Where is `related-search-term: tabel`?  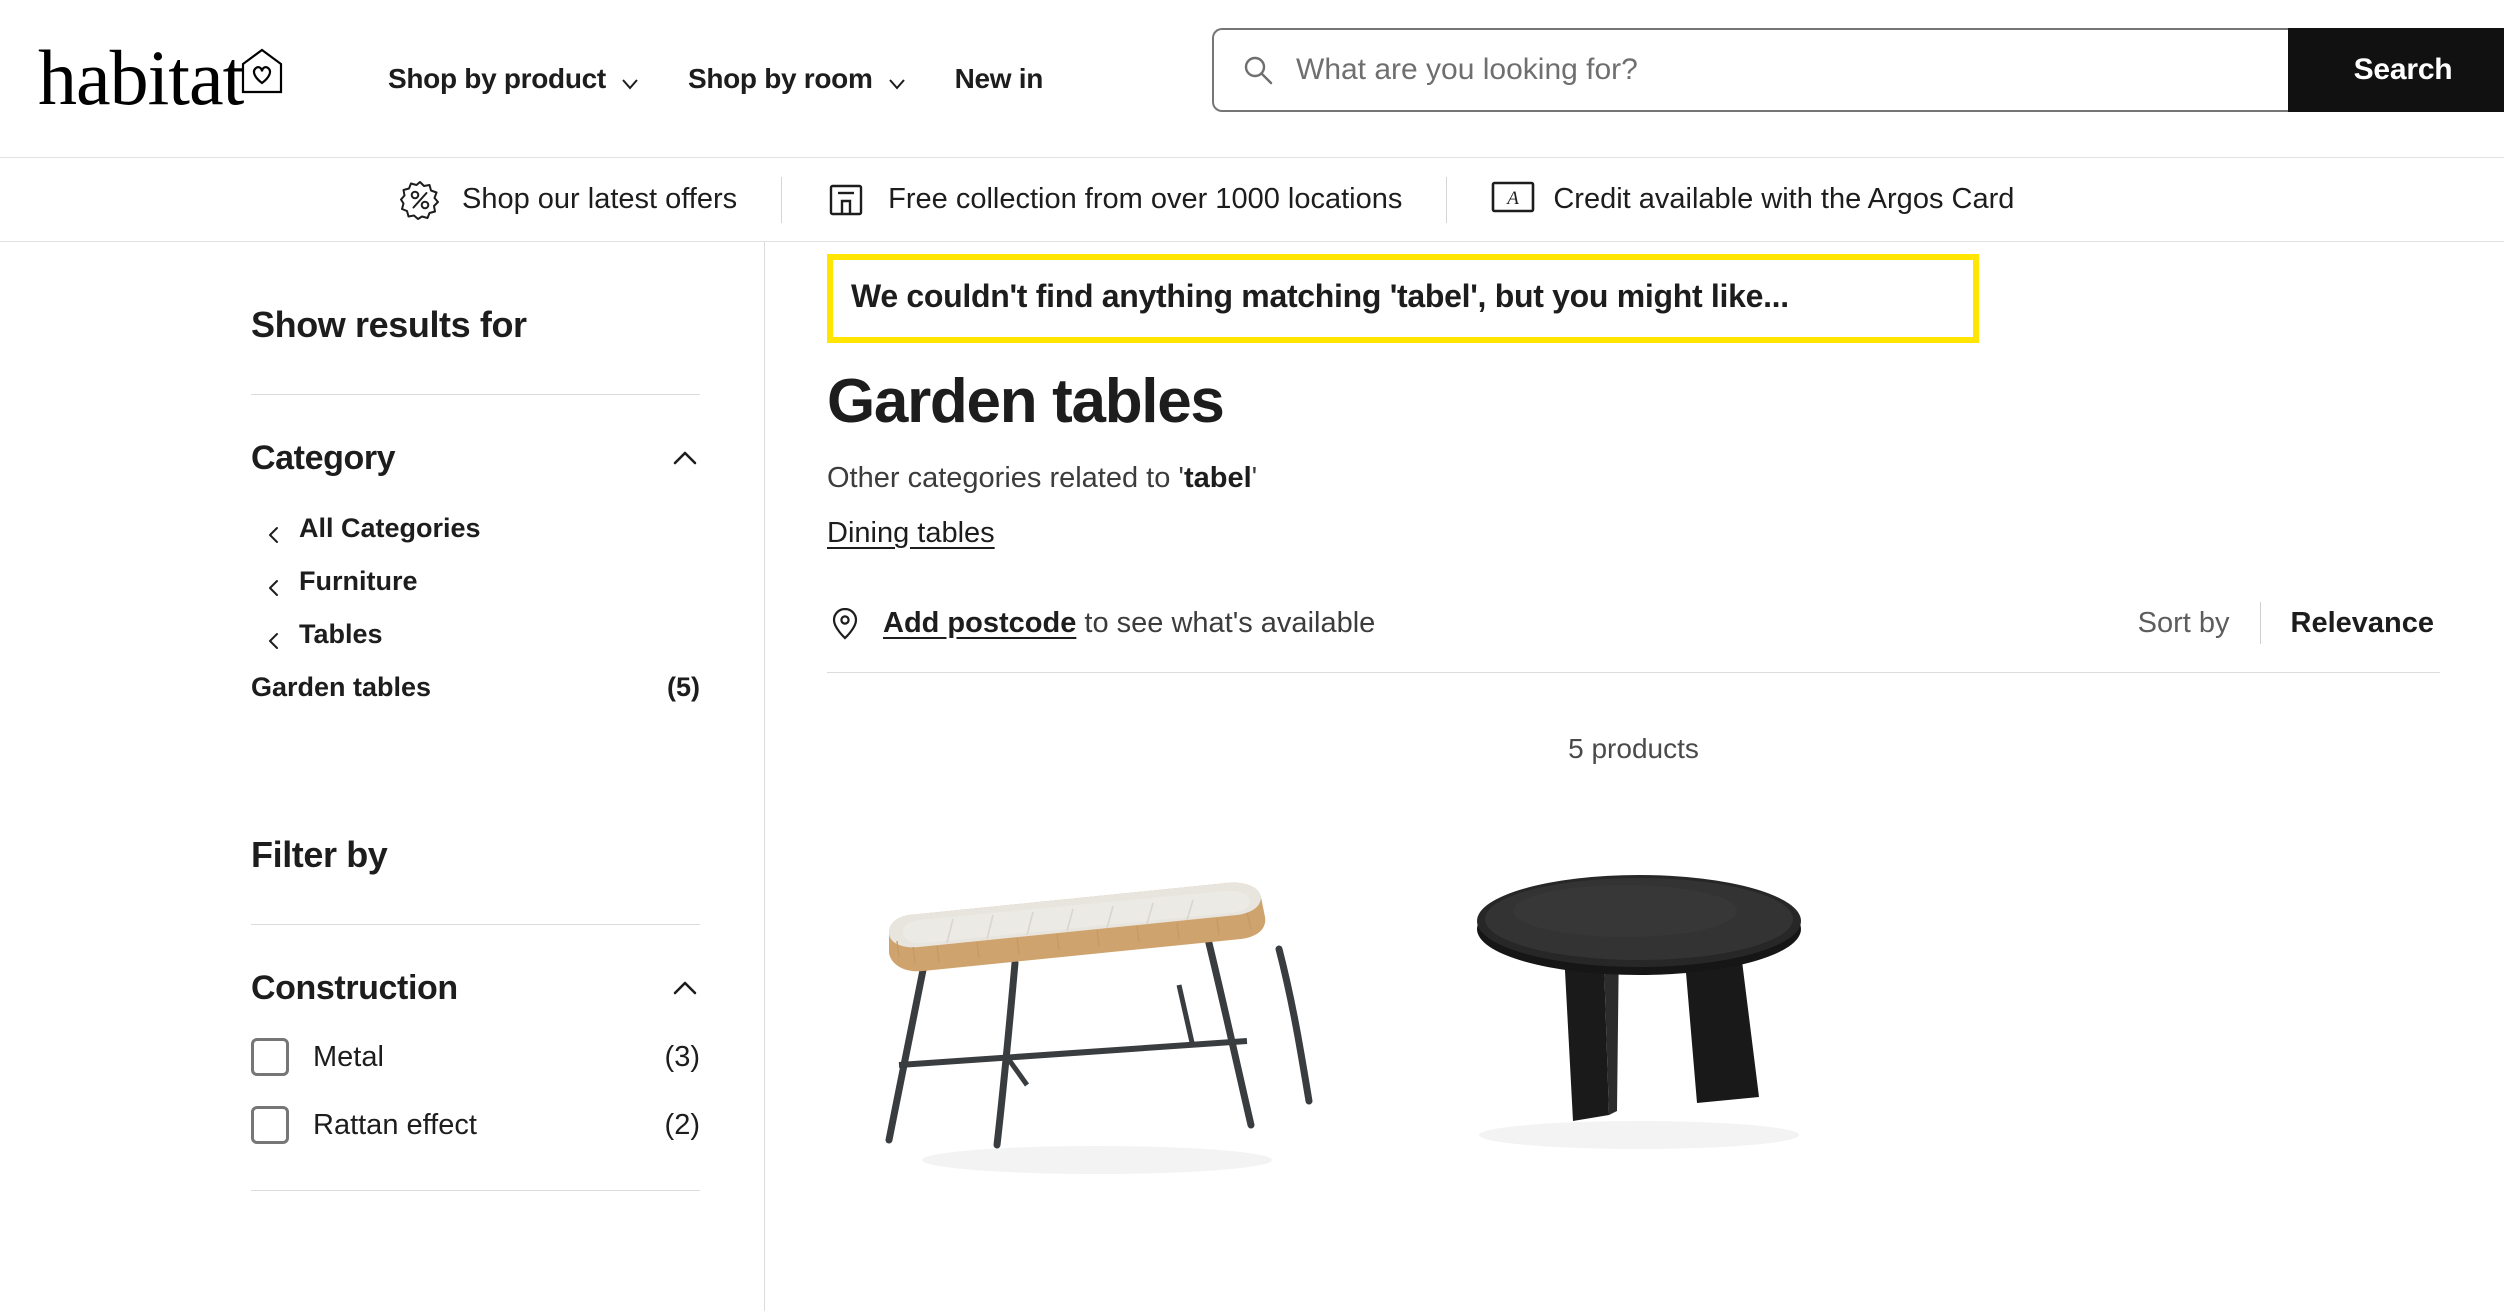 related-search-term: tabel is located at coordinates (1217, 478).